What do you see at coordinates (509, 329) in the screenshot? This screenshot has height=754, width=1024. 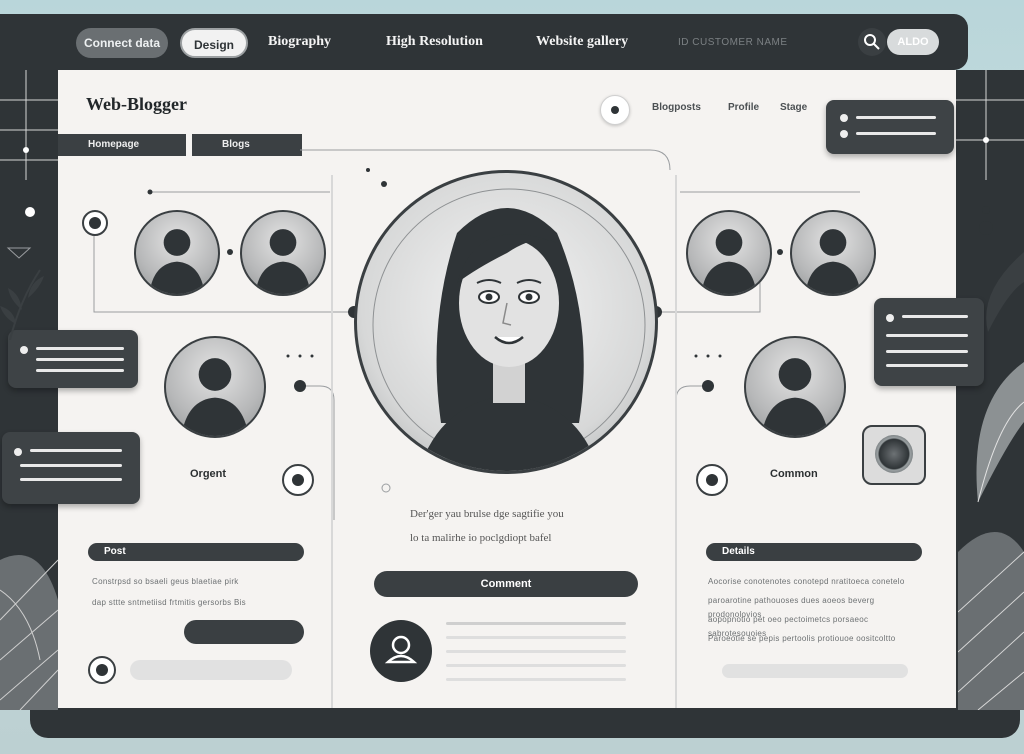 I see `portrait-illustration` at bounding box center [509, 329].